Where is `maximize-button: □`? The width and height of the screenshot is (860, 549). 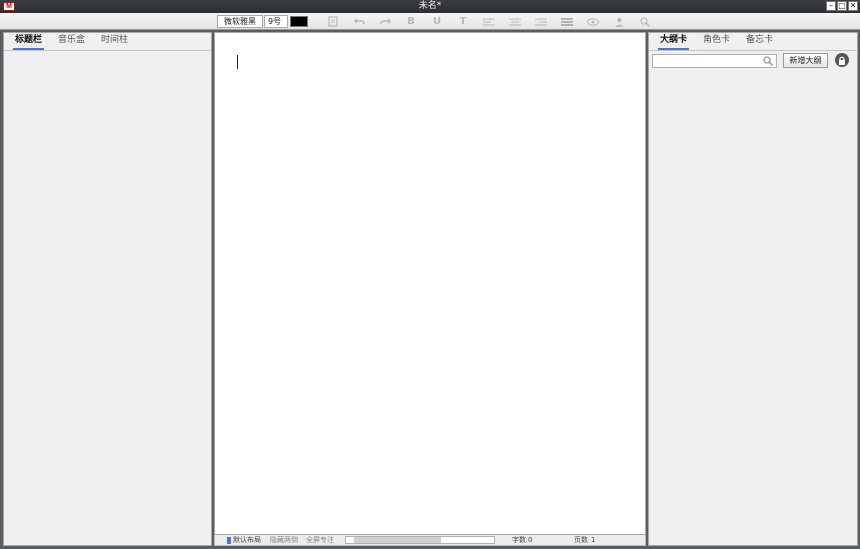
maximize-button: □ is located at coordinates (842, 6).